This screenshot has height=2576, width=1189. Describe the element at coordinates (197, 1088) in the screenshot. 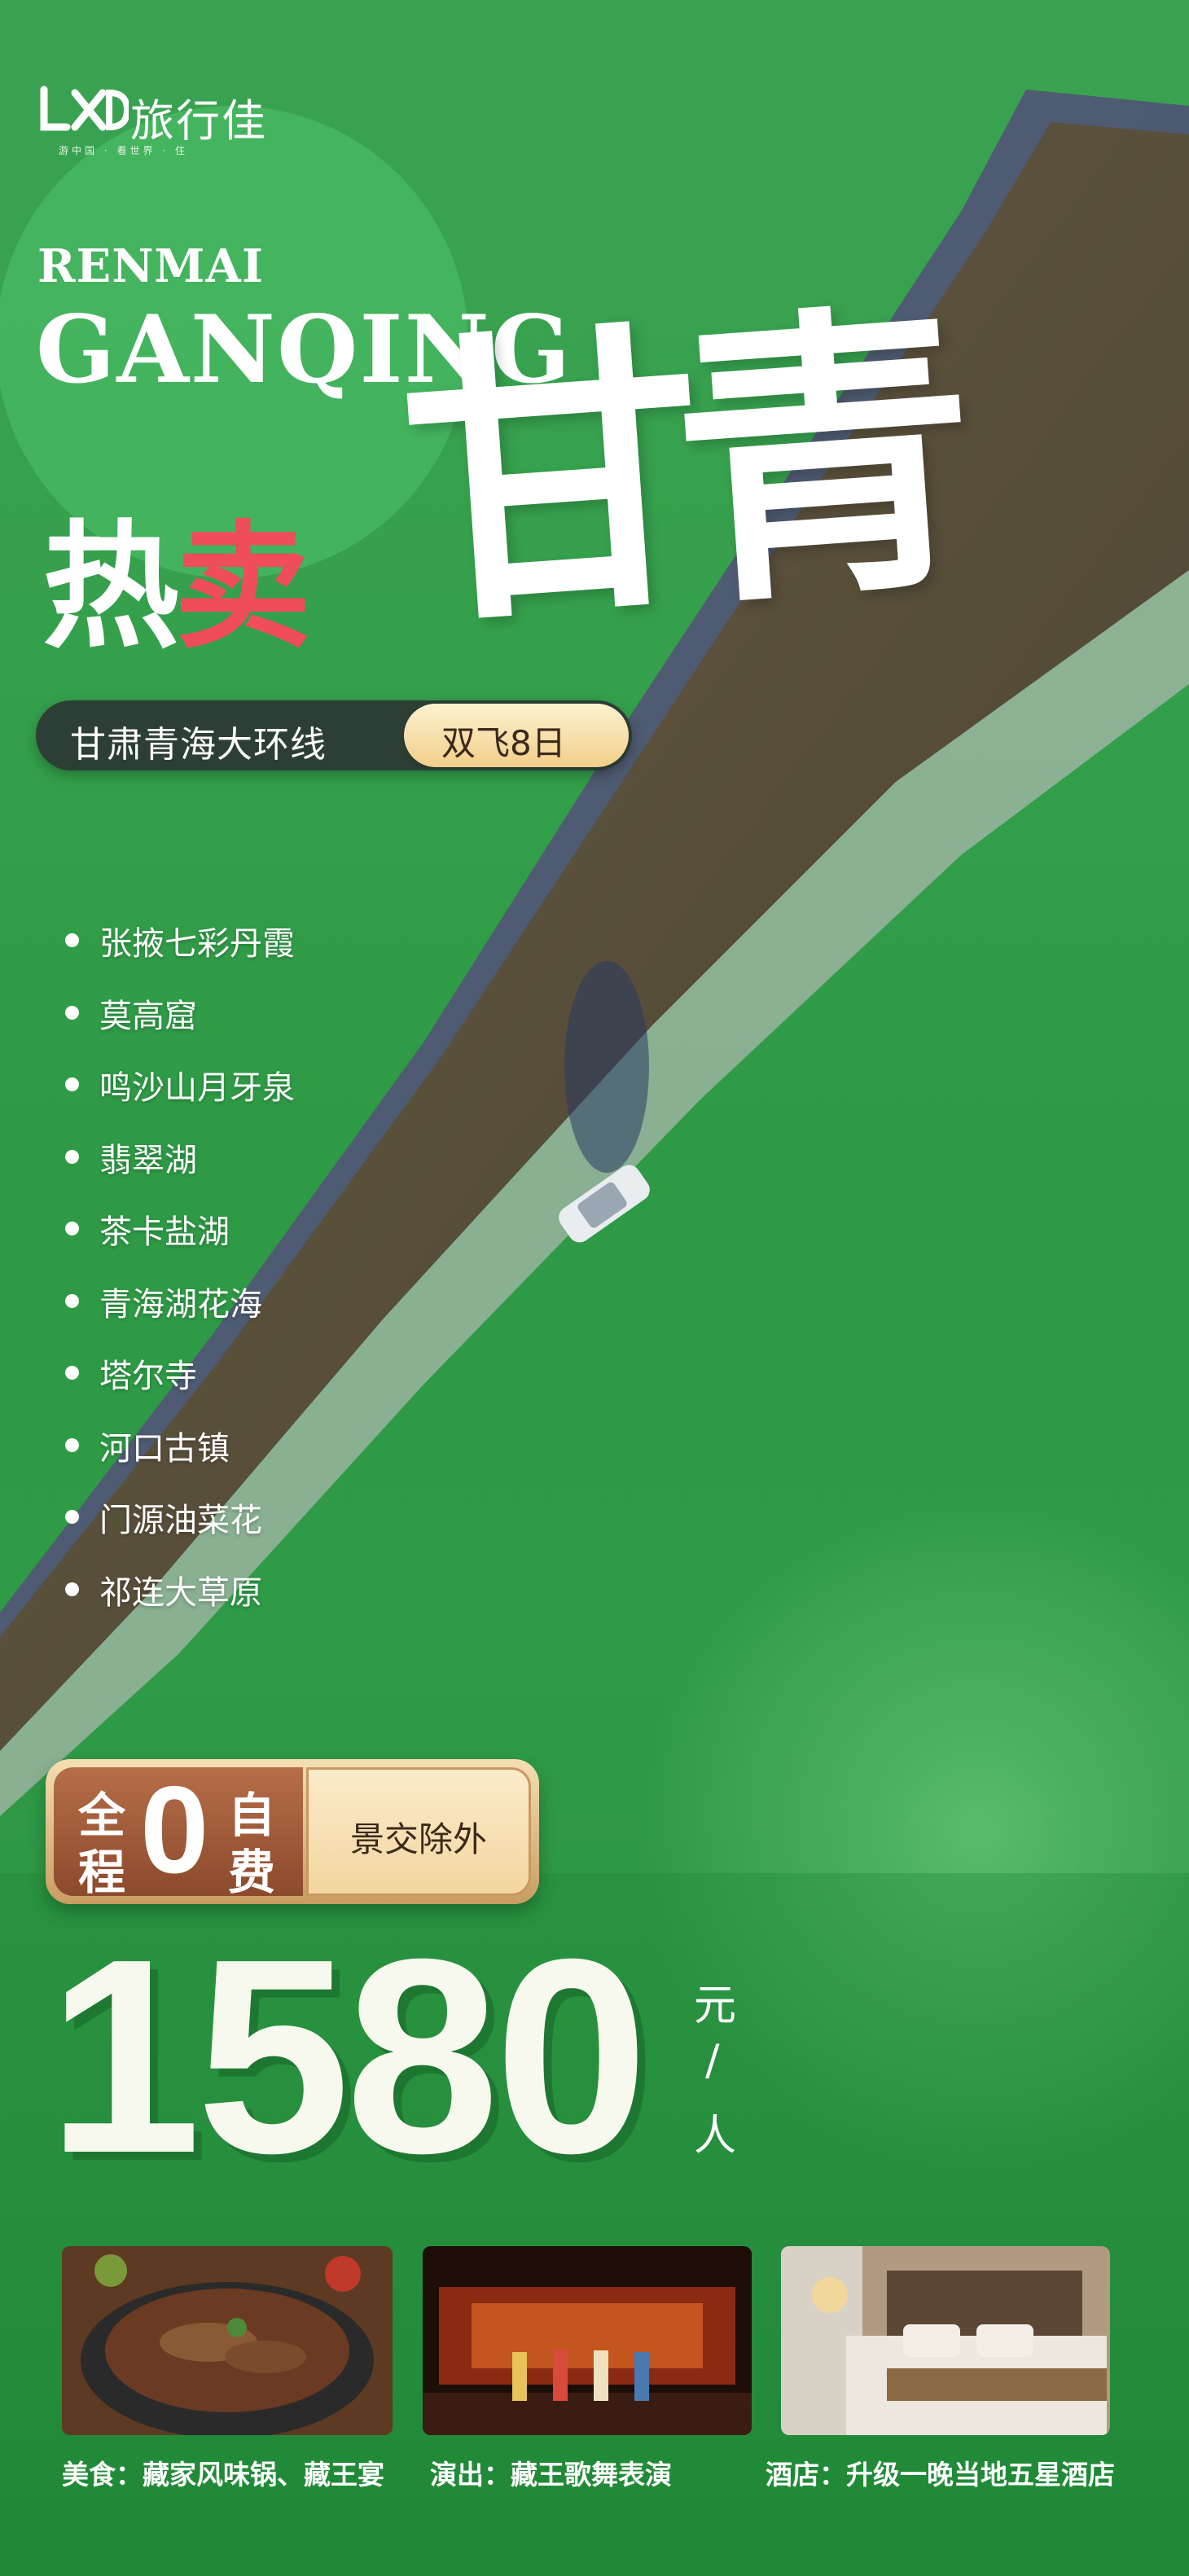

I see `attraction-label: 鸣沙山月牙泉` at that location.